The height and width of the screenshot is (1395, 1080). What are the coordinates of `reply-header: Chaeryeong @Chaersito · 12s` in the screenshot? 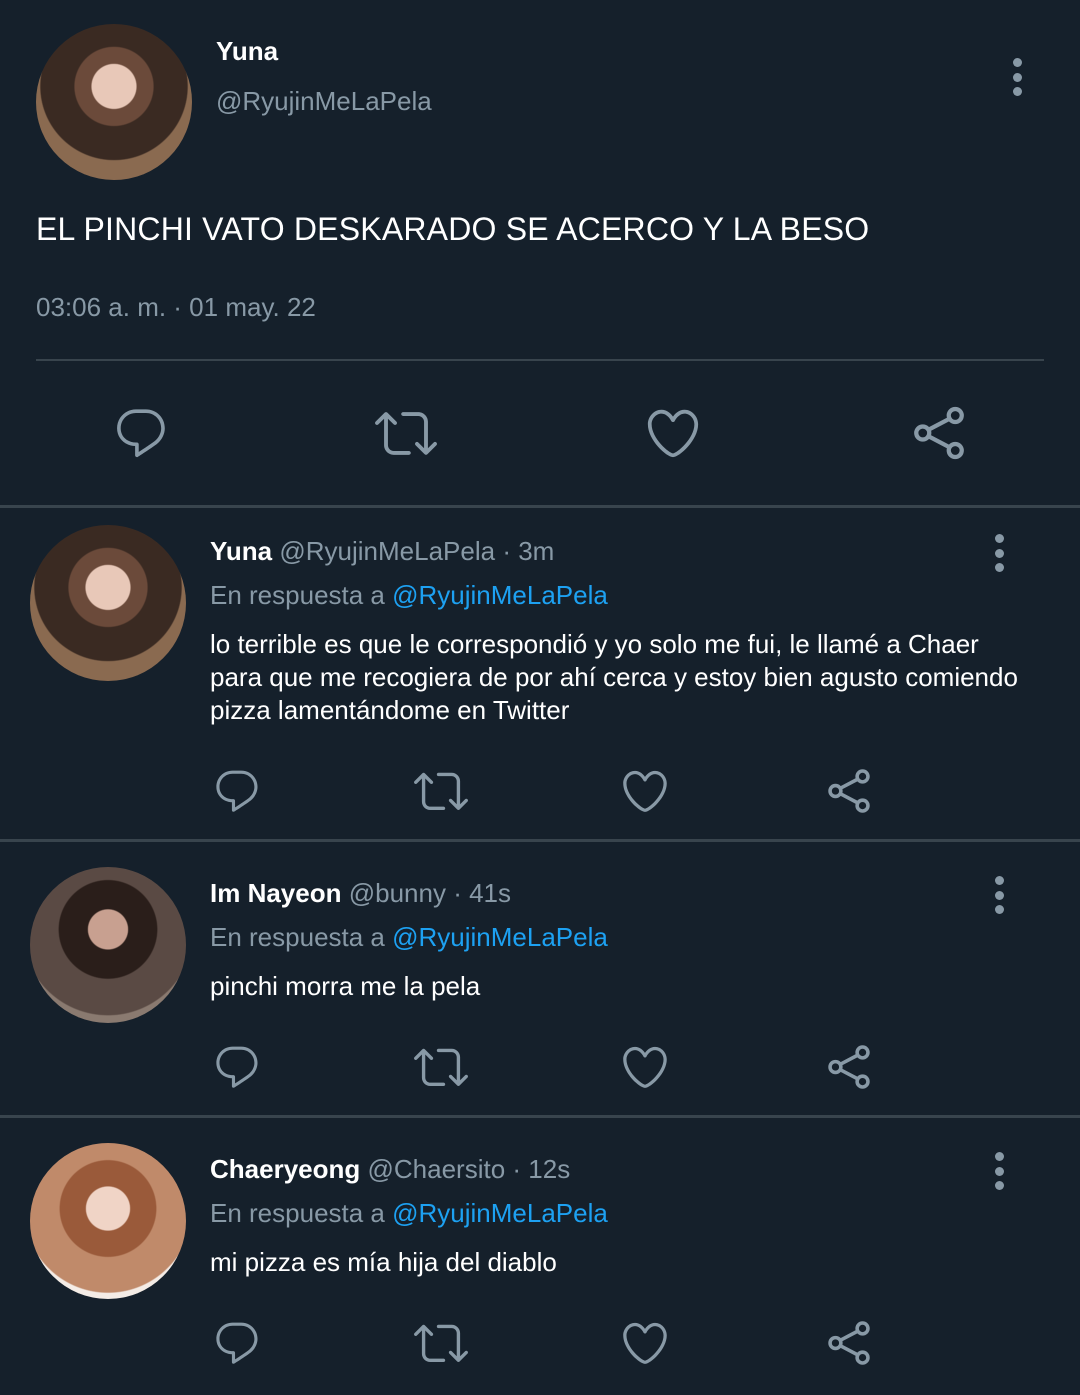 It's located at (390, 1169).